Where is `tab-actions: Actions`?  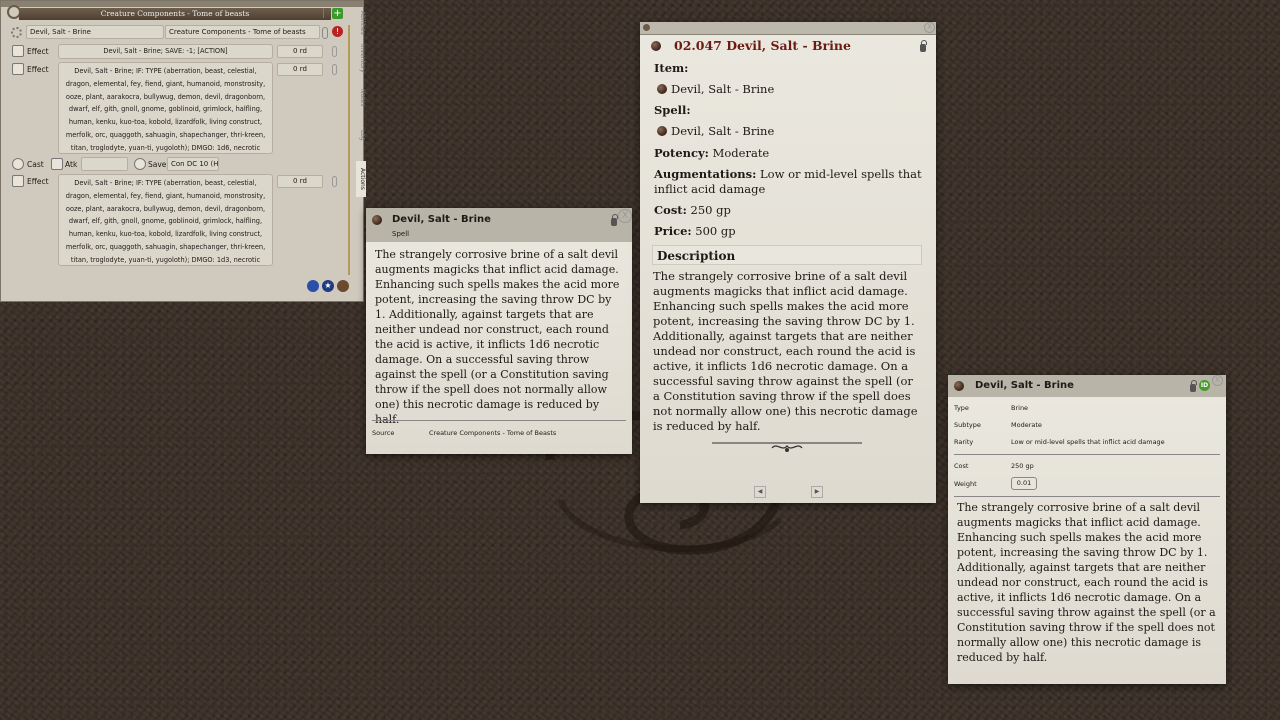 tab-actions: Actions is located at coordinates (361, 179).